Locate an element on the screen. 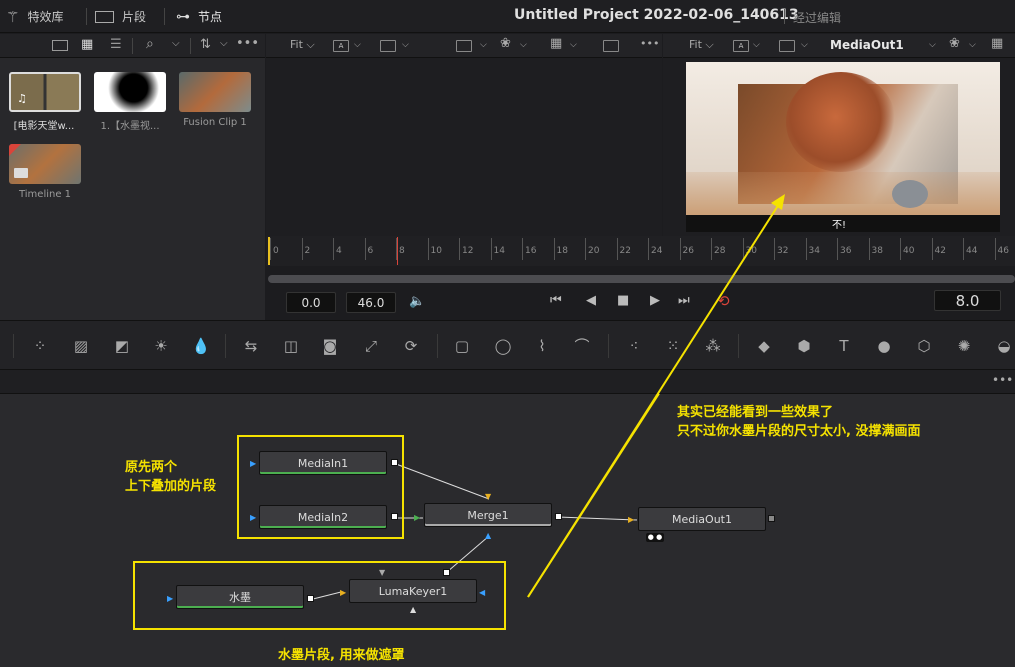 This screenshot has height=667, width=1015. current-time-field: 8.0 is located at coordinates (967, 300).